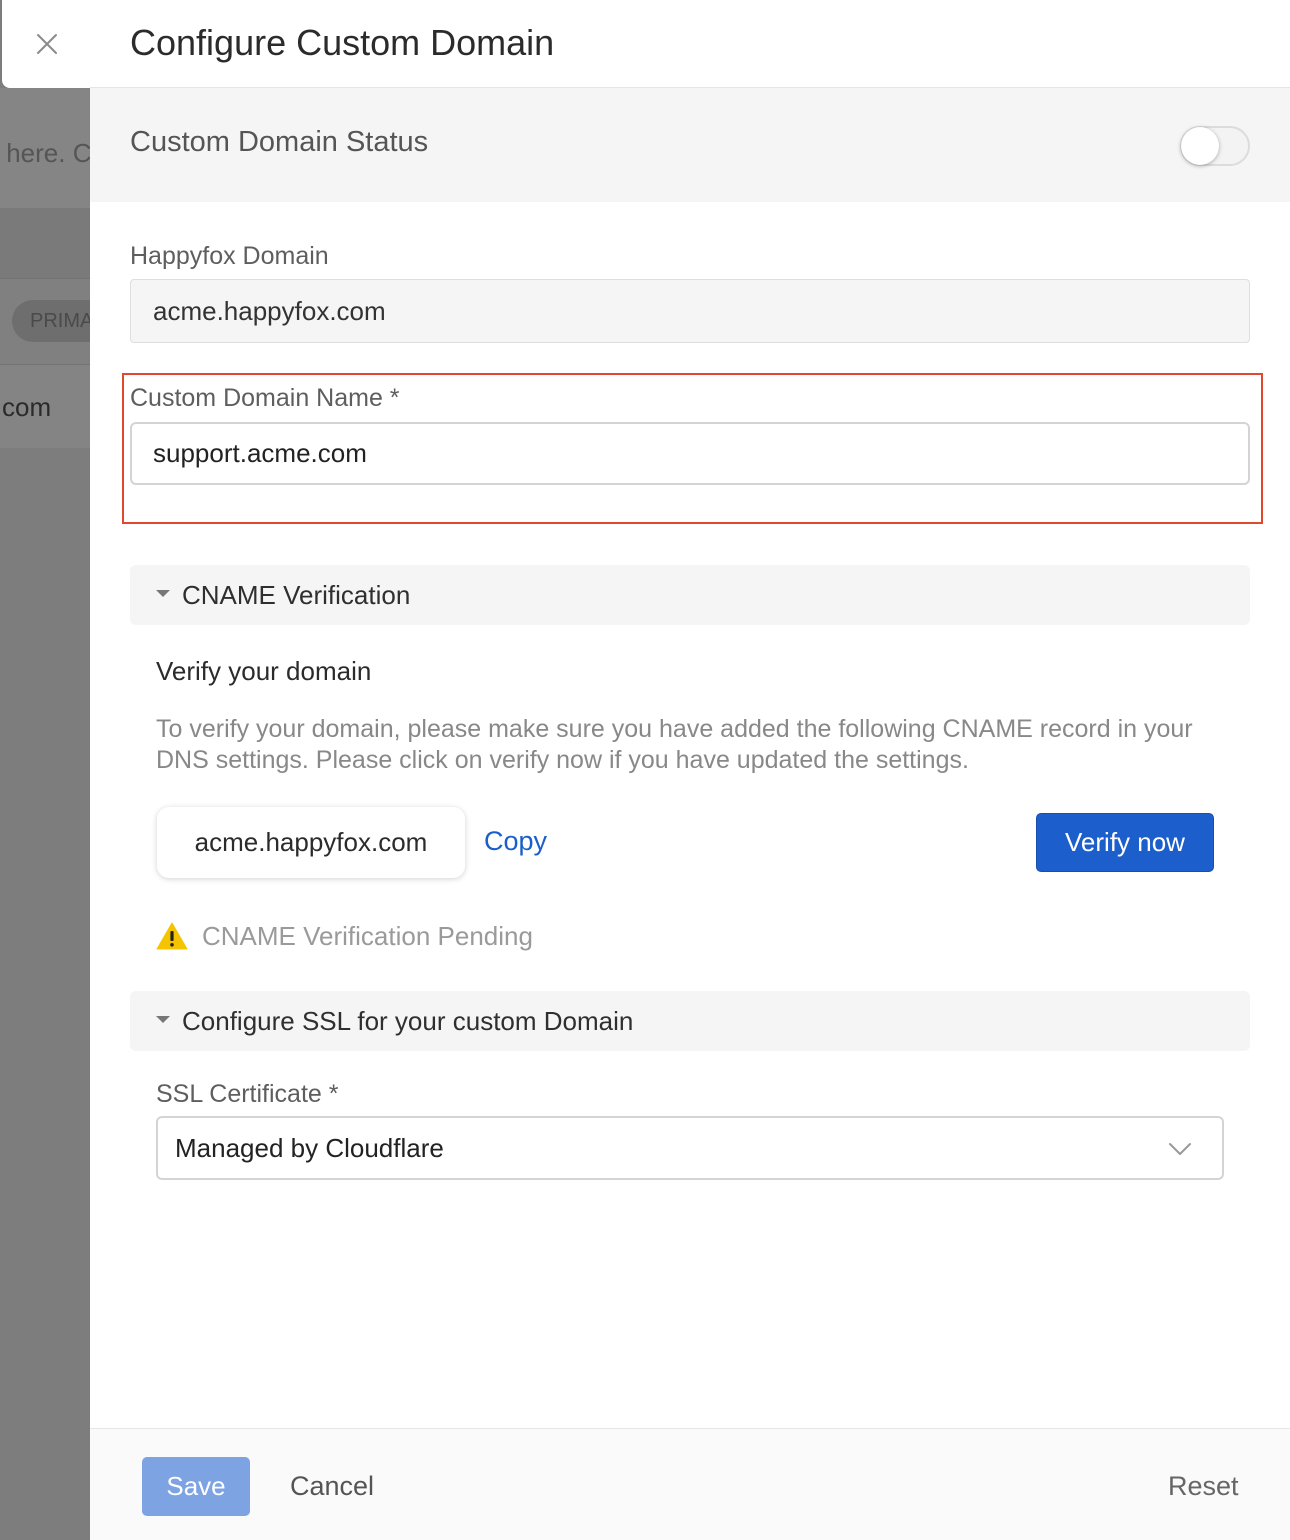 The image size is (1290, 1540). What do you see at coordinates (690, 145) in the screenshot?
I see `status-bar: Custom Domain Status` at bounding box center [690, 145].